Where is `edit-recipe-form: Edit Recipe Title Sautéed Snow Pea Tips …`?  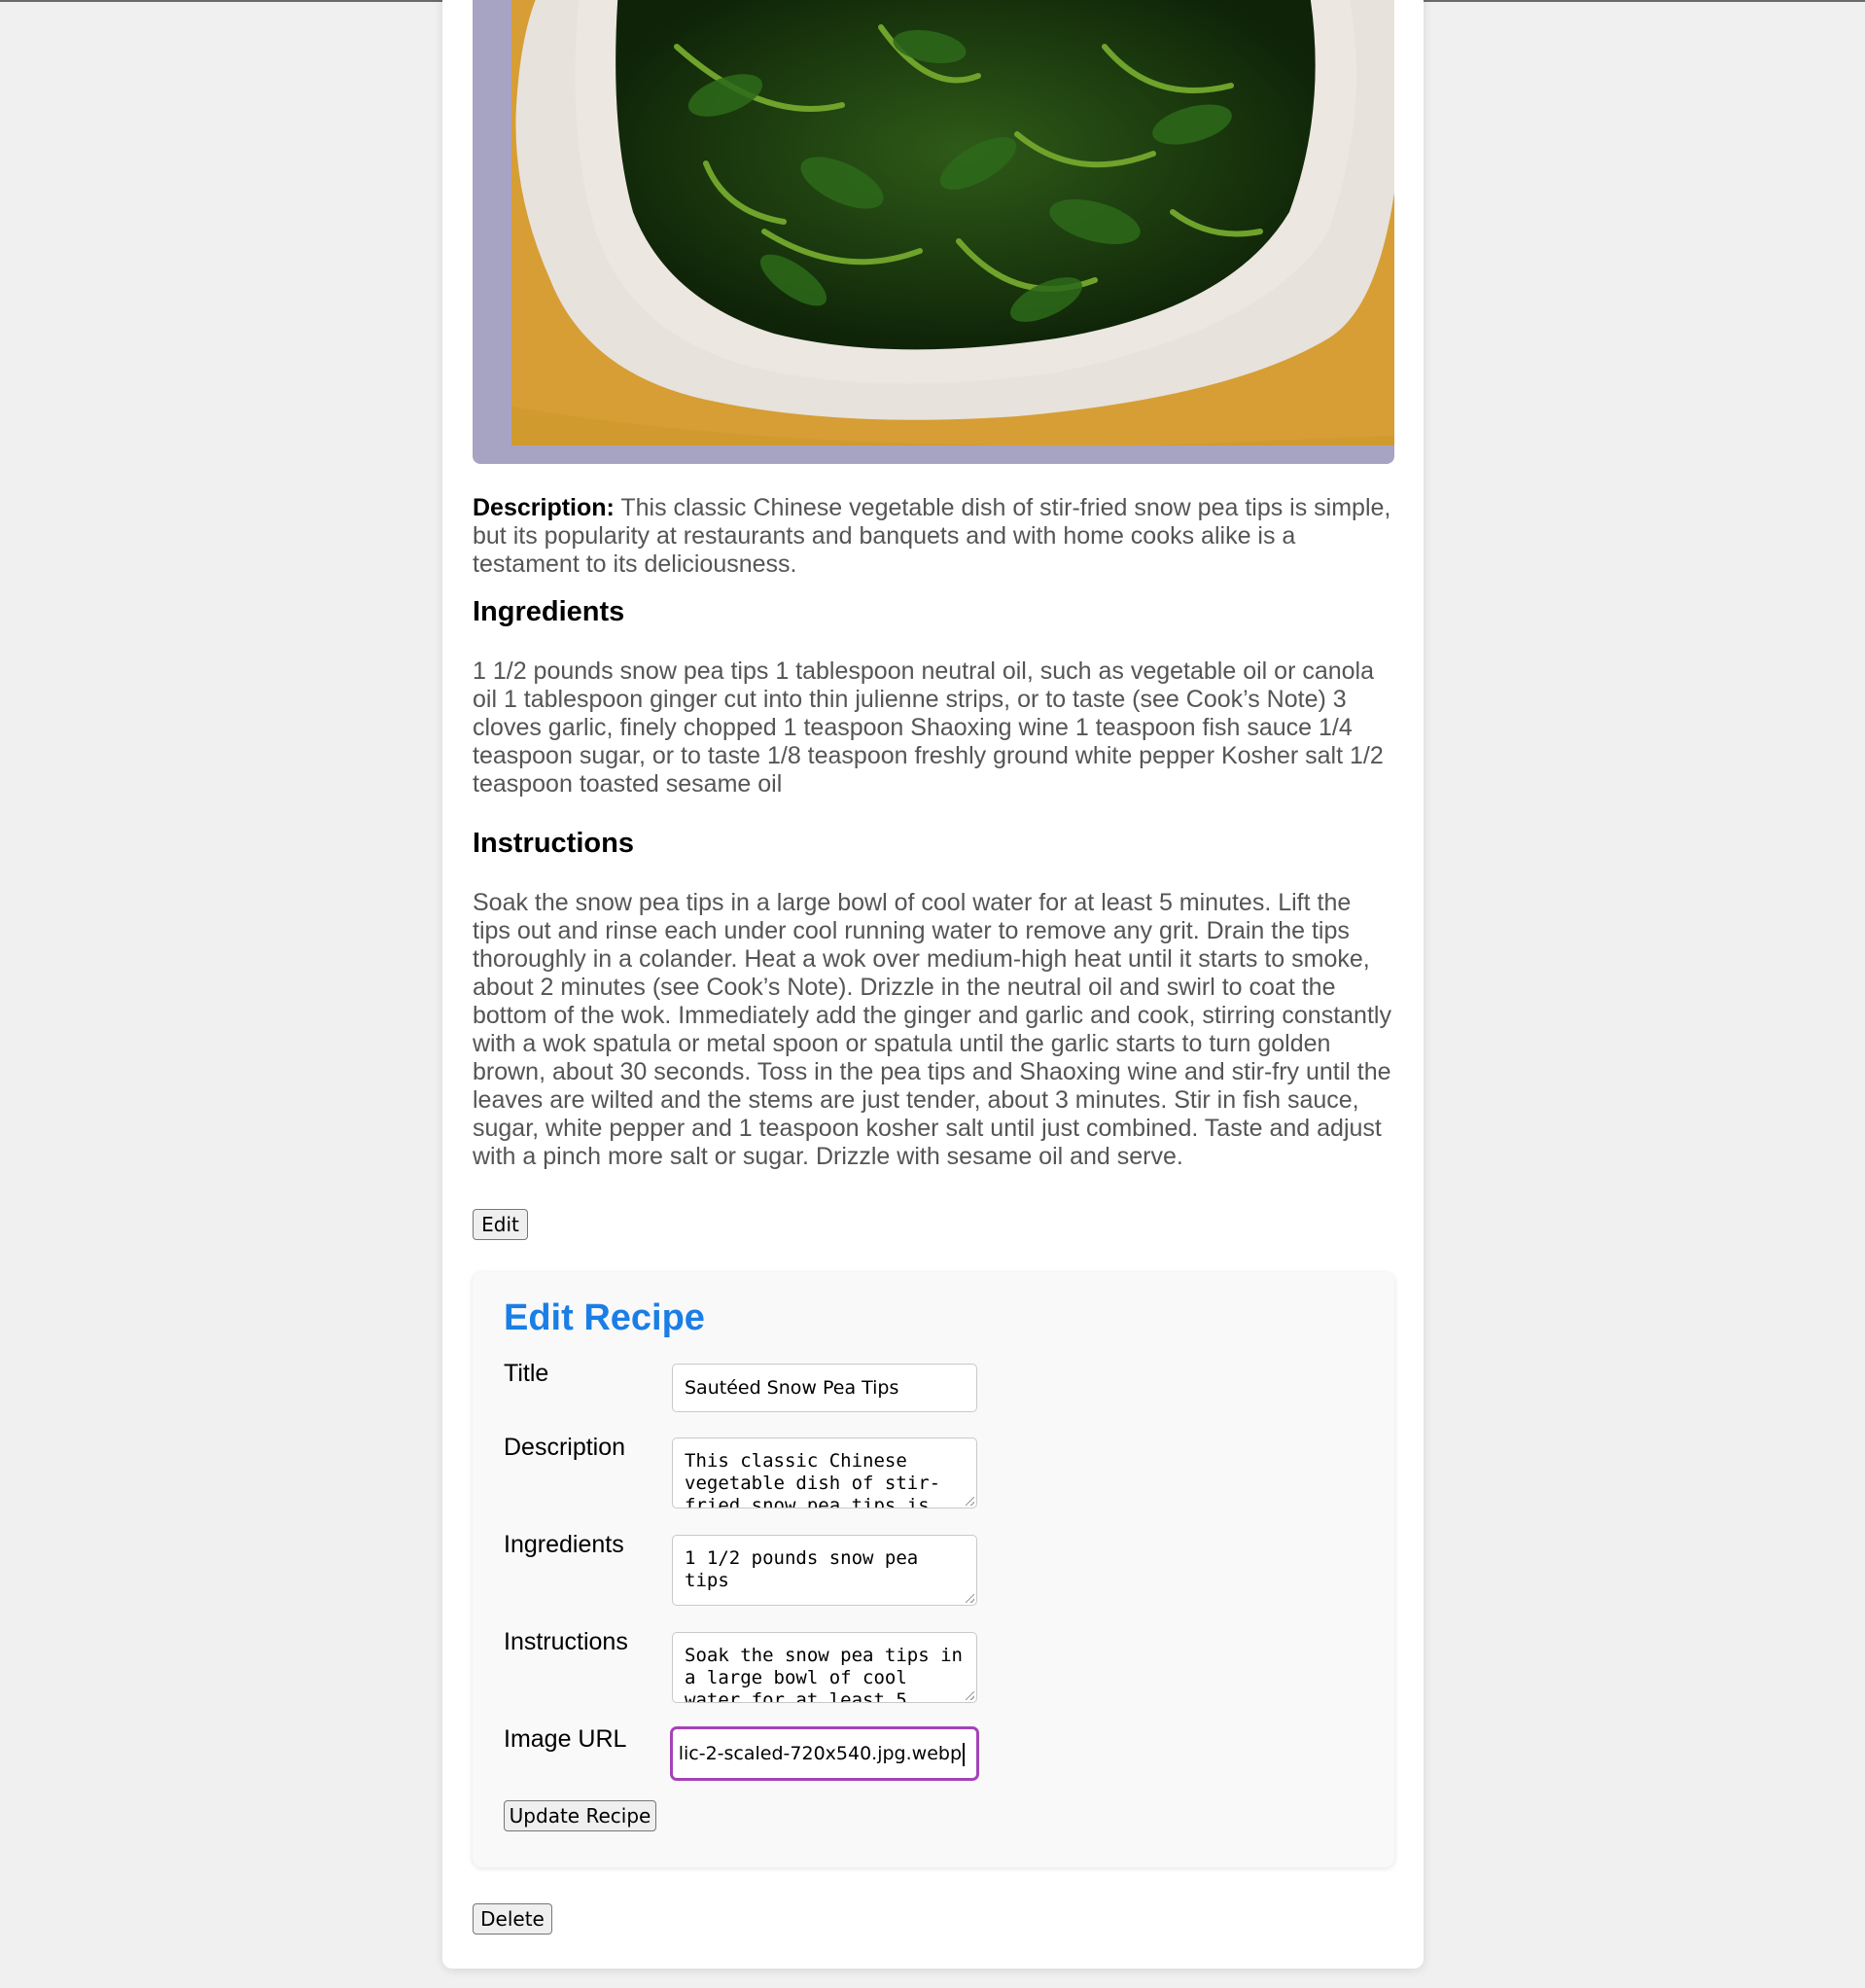
edit-recipe-form: Edit Recipe Title Sautéed Snow Pea Tips … is located at coordinates (933, 1569).